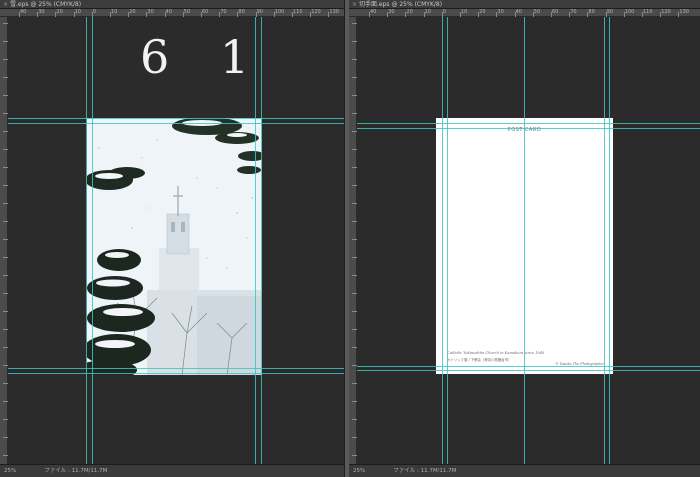  What do you see at coordinates (524, 470) in the screenshot?
I see `status-bar: 25% ファイル : 11.7M/11.7M` at bounding box center [524, 470].